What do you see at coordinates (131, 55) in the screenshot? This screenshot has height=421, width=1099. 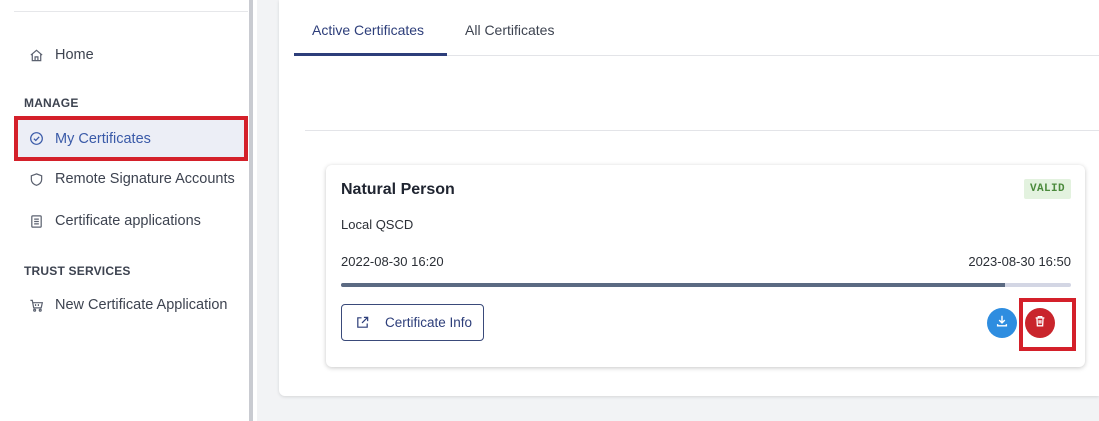 I see `sidebar-item-home: Home` at bounding box center [131, 55].